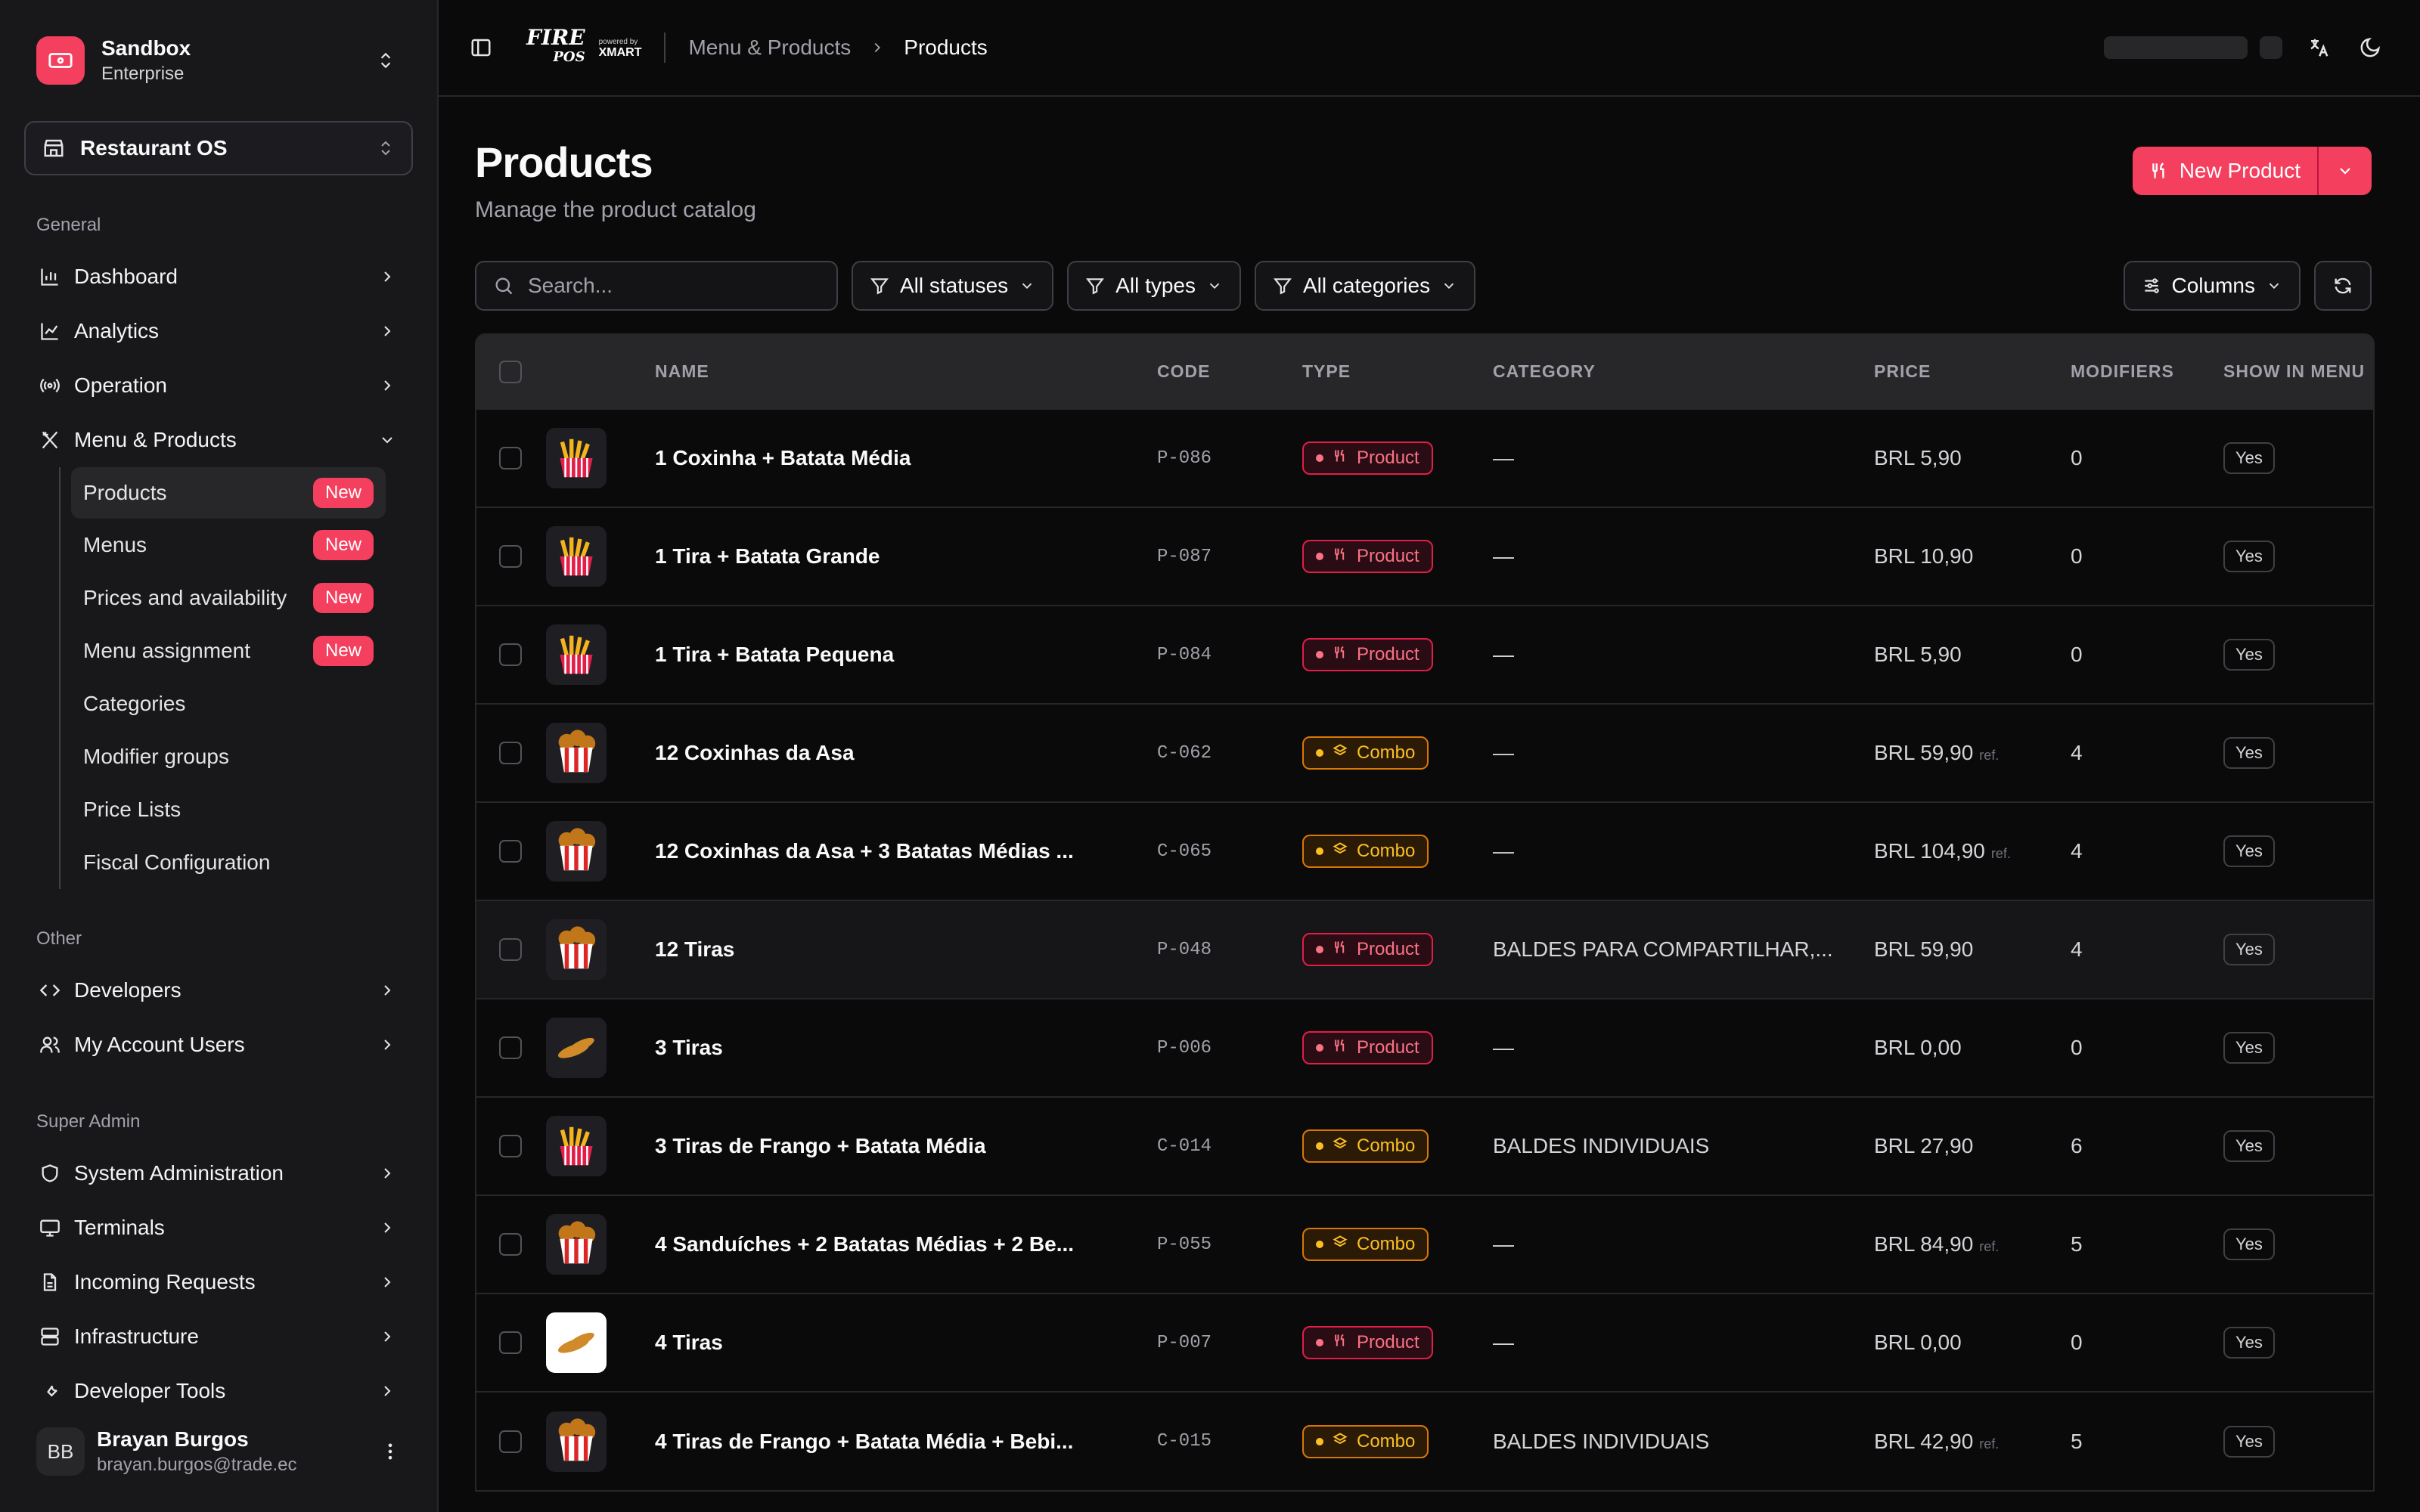 This screenshot has width=2420, height=1512. I want to click on product-modifiers: 0, so click(2077, 1342).